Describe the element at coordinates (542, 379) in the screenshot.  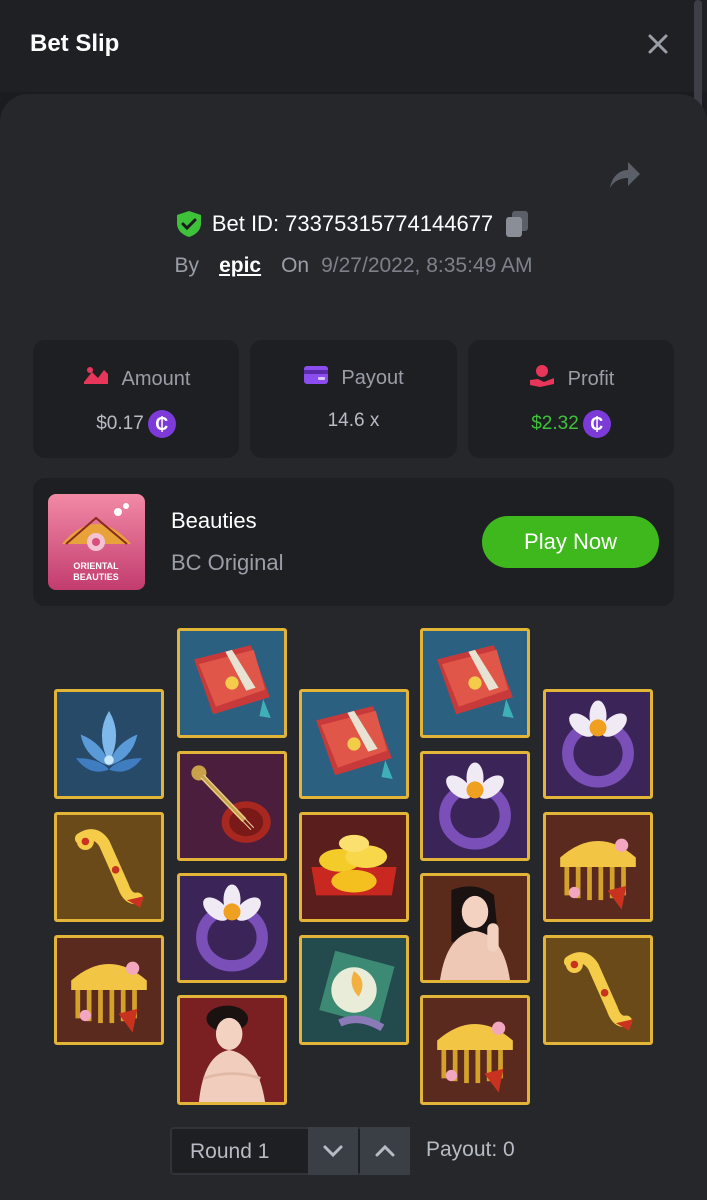
I see `profit-hand-icon` at that location.